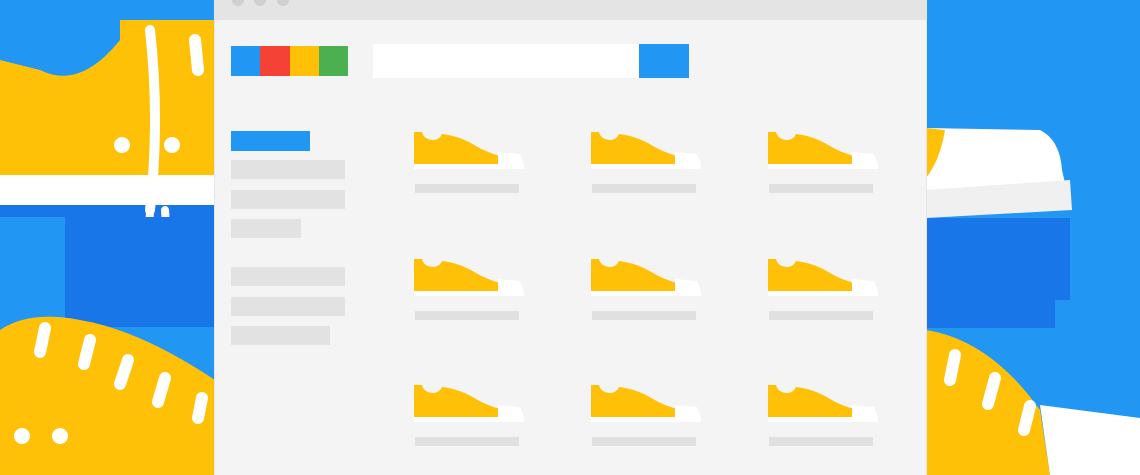 The width and height of the screenshot is (1140, 475). Describe the element at coordinates (570, 10) in the screenshot. I see `window-titlebar` at that location.